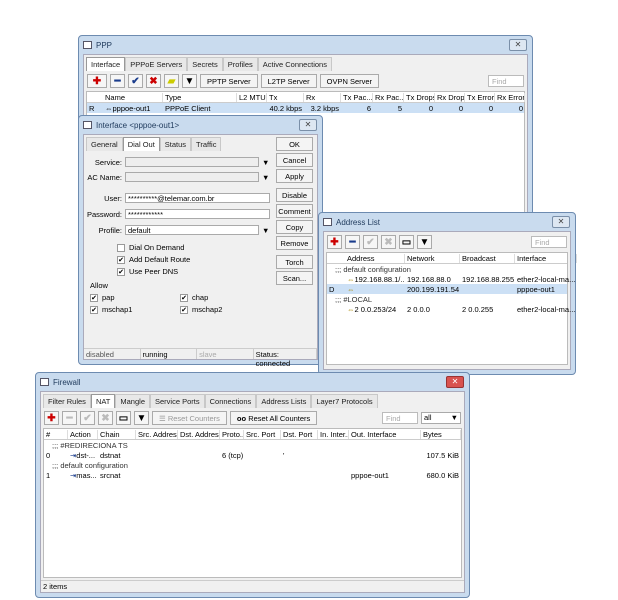  I want to click on col-broadcast: Broadcast, so click(487, 258).